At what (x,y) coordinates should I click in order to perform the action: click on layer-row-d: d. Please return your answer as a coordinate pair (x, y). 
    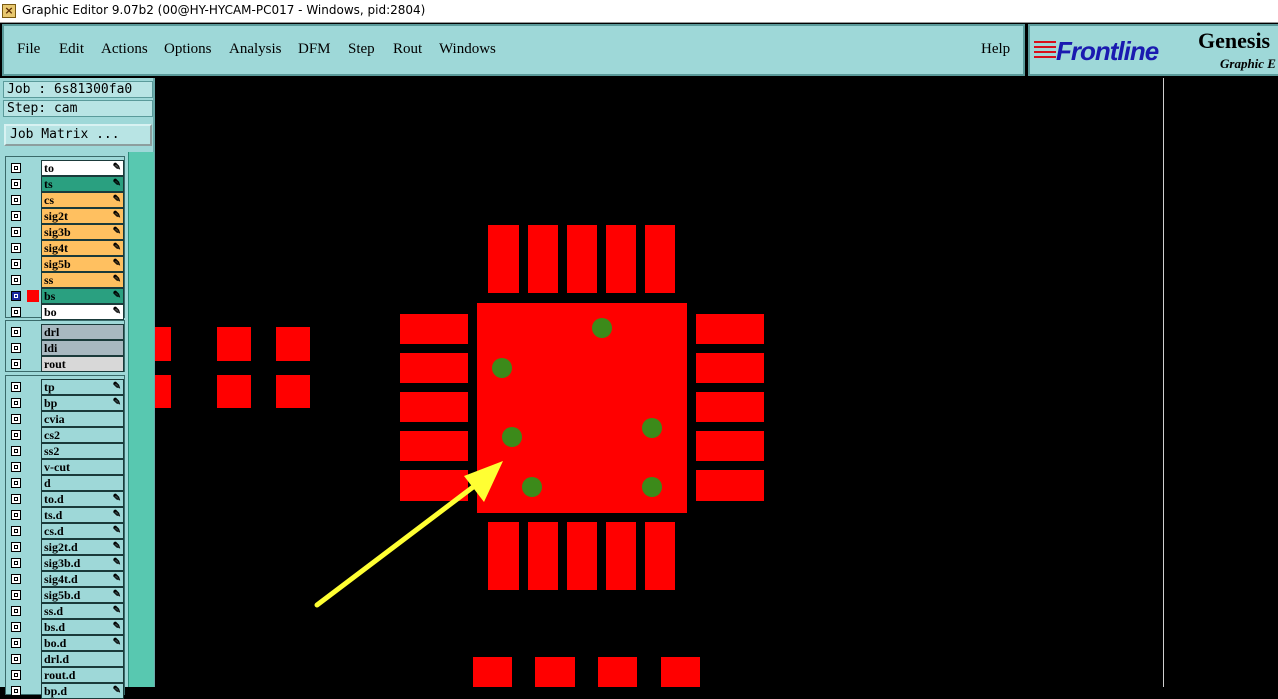
    Looking at the image, I should click on (65, 483).